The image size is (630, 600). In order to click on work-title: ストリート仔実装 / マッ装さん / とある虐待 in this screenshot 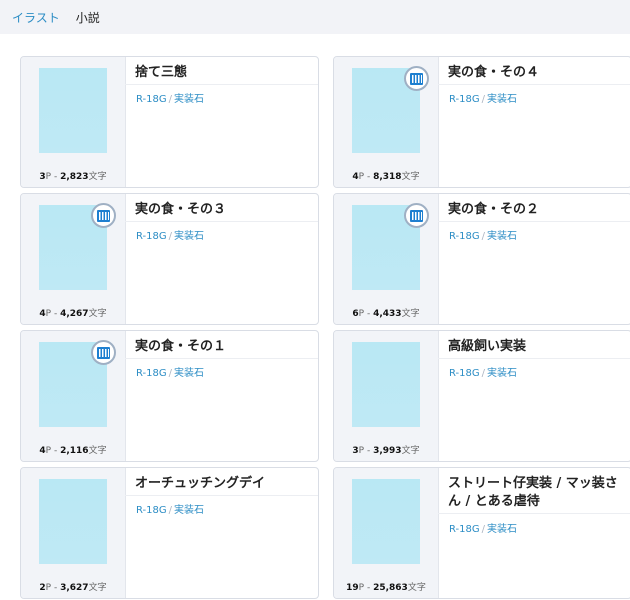, I will do `click(536, 493)`.